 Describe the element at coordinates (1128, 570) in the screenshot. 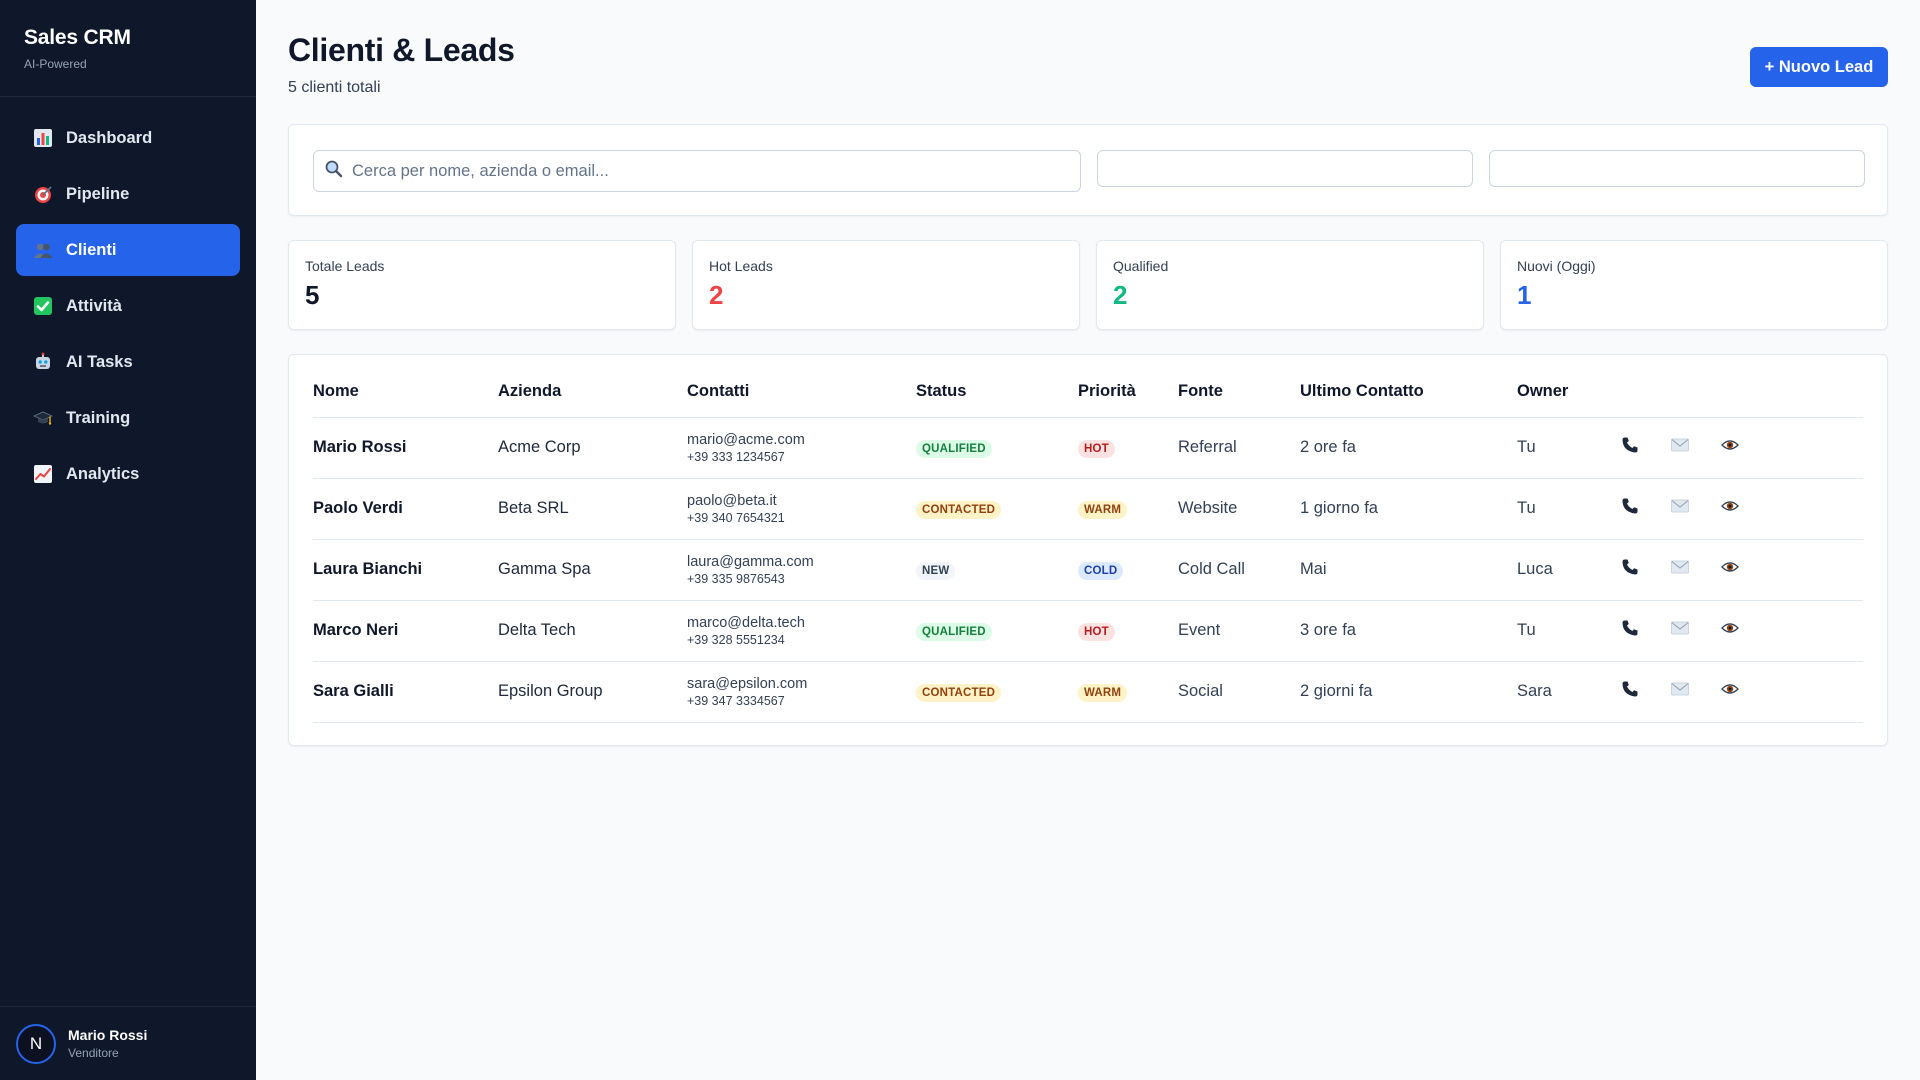

I see `lead-priority-cell: COLD` at that location.